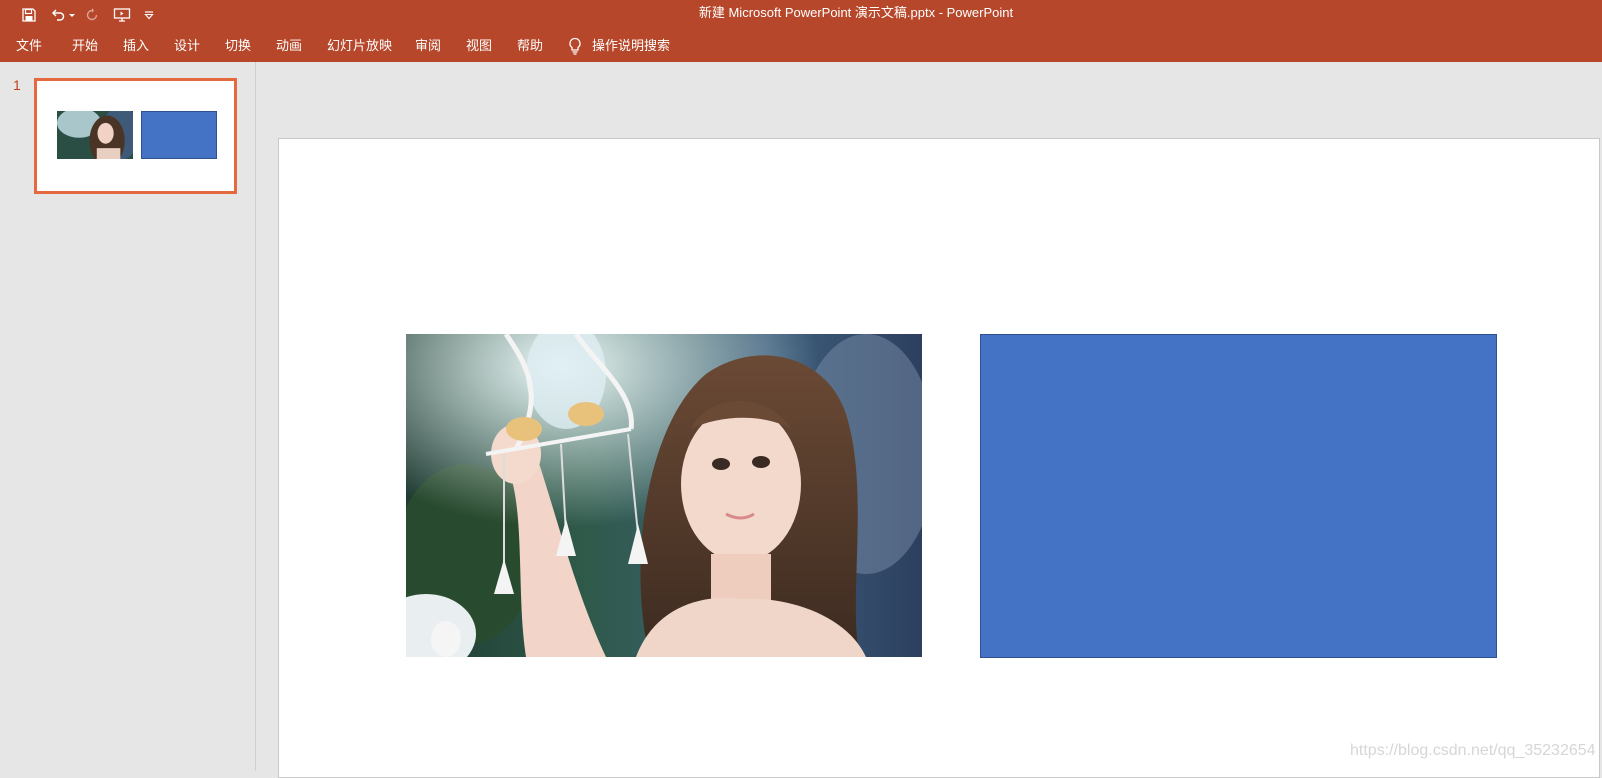 This screenshot has height=778, width=1602. I want to click on present-from-beginning-button, so click(122, 14).